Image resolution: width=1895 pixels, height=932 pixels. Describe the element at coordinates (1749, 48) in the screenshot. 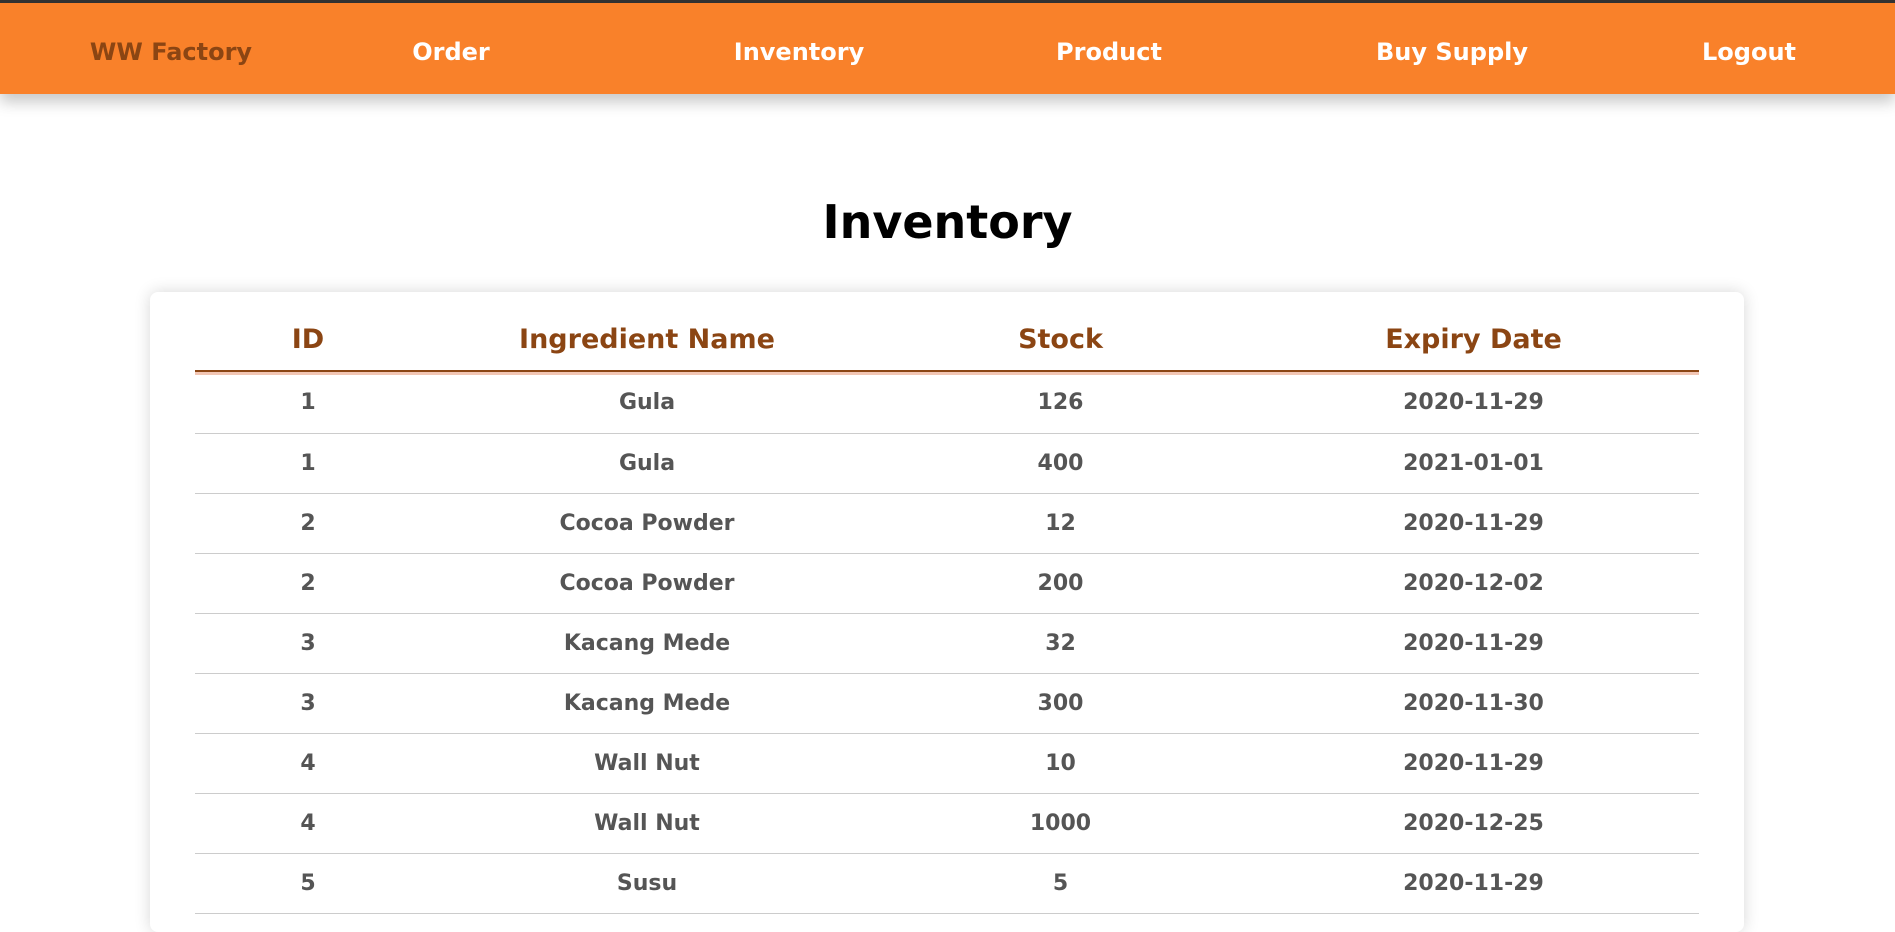

I see `nav-logout-link: Logout` at that location.